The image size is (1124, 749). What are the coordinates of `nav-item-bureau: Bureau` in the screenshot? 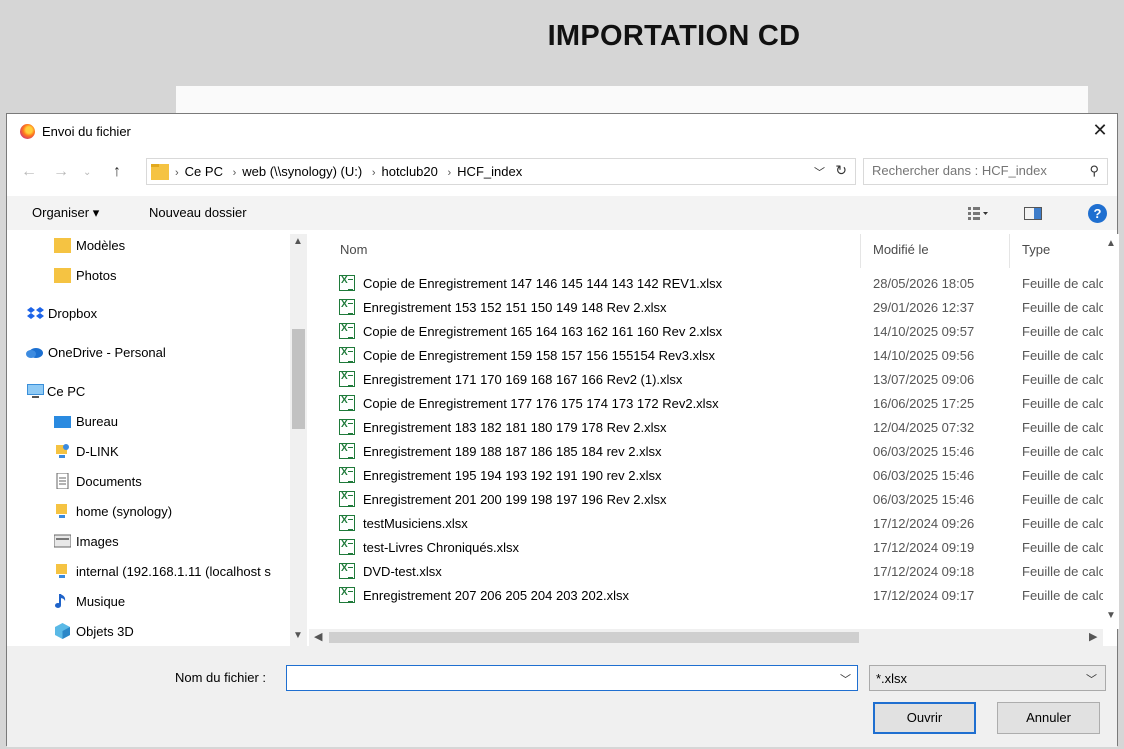 It's located at (150, 422).